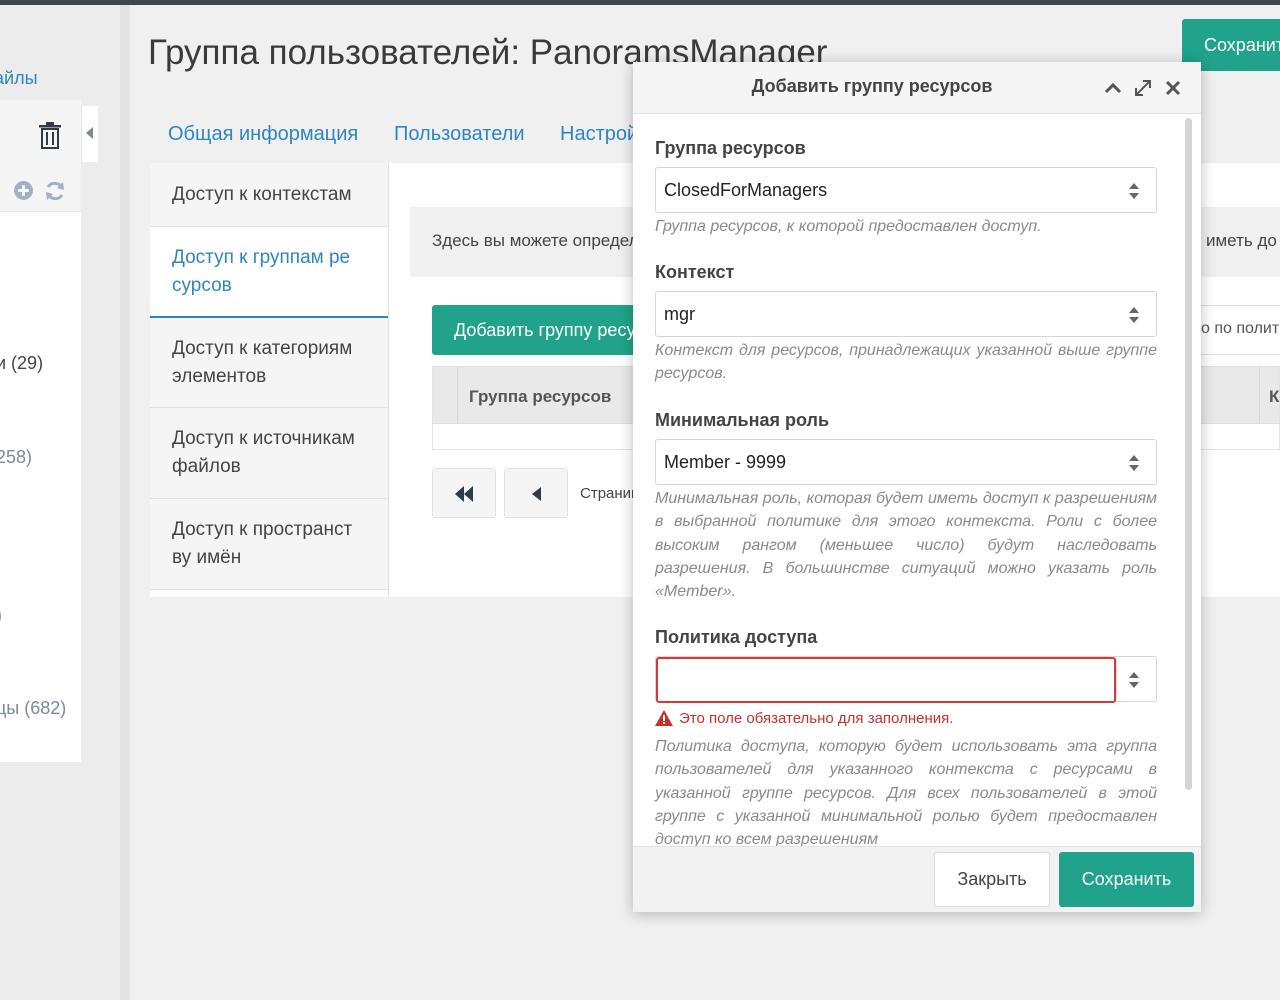 This screenshot has height=1000, width=1280. Describe the element at coordinates (1126, 879) in the screenshot. I see `save-button: Сохранить` at that location.